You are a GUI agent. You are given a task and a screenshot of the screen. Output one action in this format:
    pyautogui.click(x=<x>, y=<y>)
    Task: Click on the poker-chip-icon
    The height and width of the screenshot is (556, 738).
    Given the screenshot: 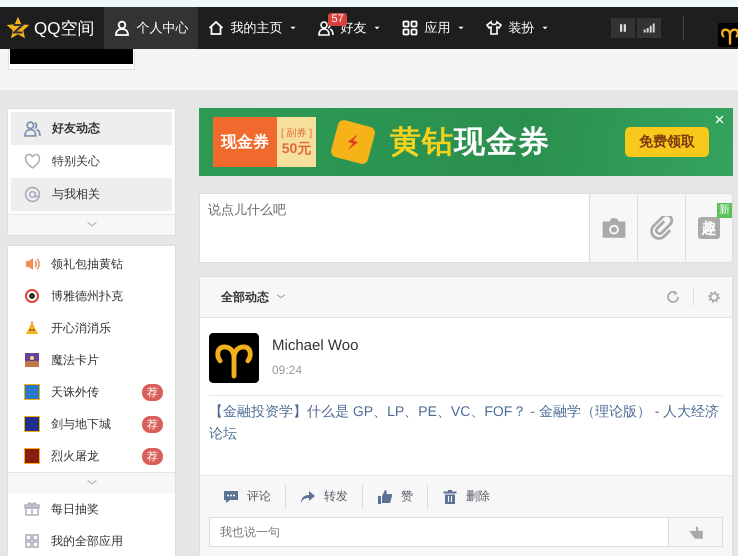 What is the action you would take?
    pyautogui.click(x=32, y=296)
    